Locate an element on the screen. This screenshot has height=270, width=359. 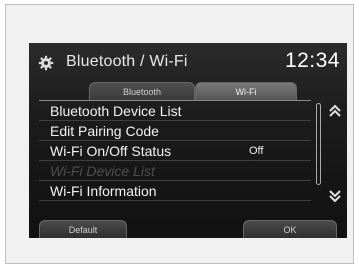
menu-item-label: Wi-Fi Information is located at coordinates (103, 191).